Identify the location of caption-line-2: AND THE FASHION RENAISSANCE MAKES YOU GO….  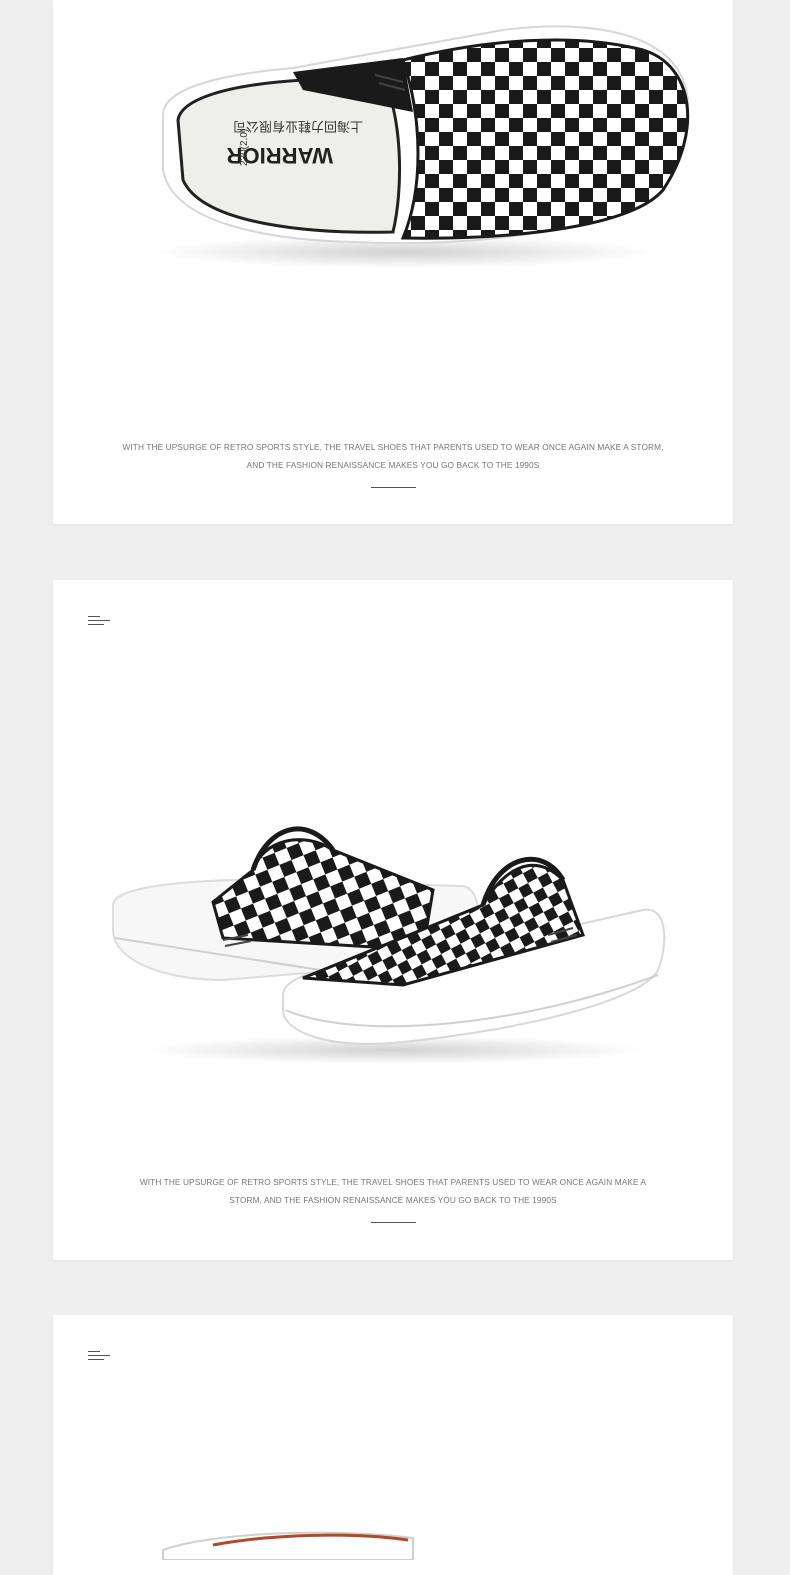
(393, 465).